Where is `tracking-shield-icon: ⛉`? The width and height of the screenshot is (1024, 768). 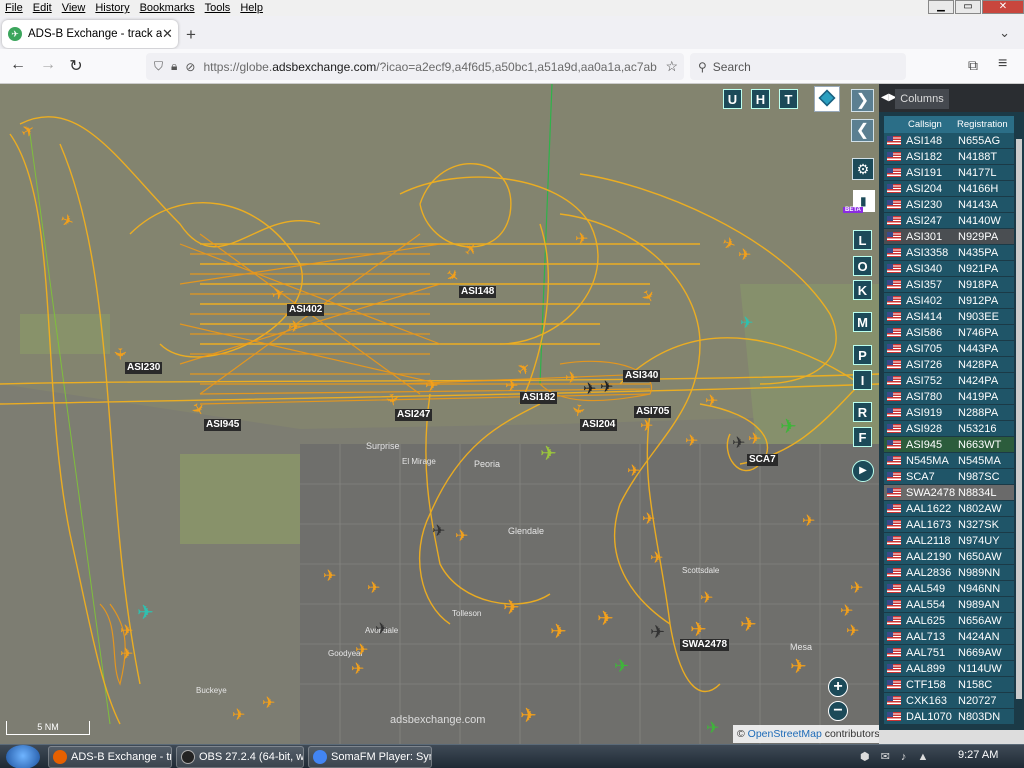 tracking-shield-icon: ⛉ is located at coordinates (158, 66).